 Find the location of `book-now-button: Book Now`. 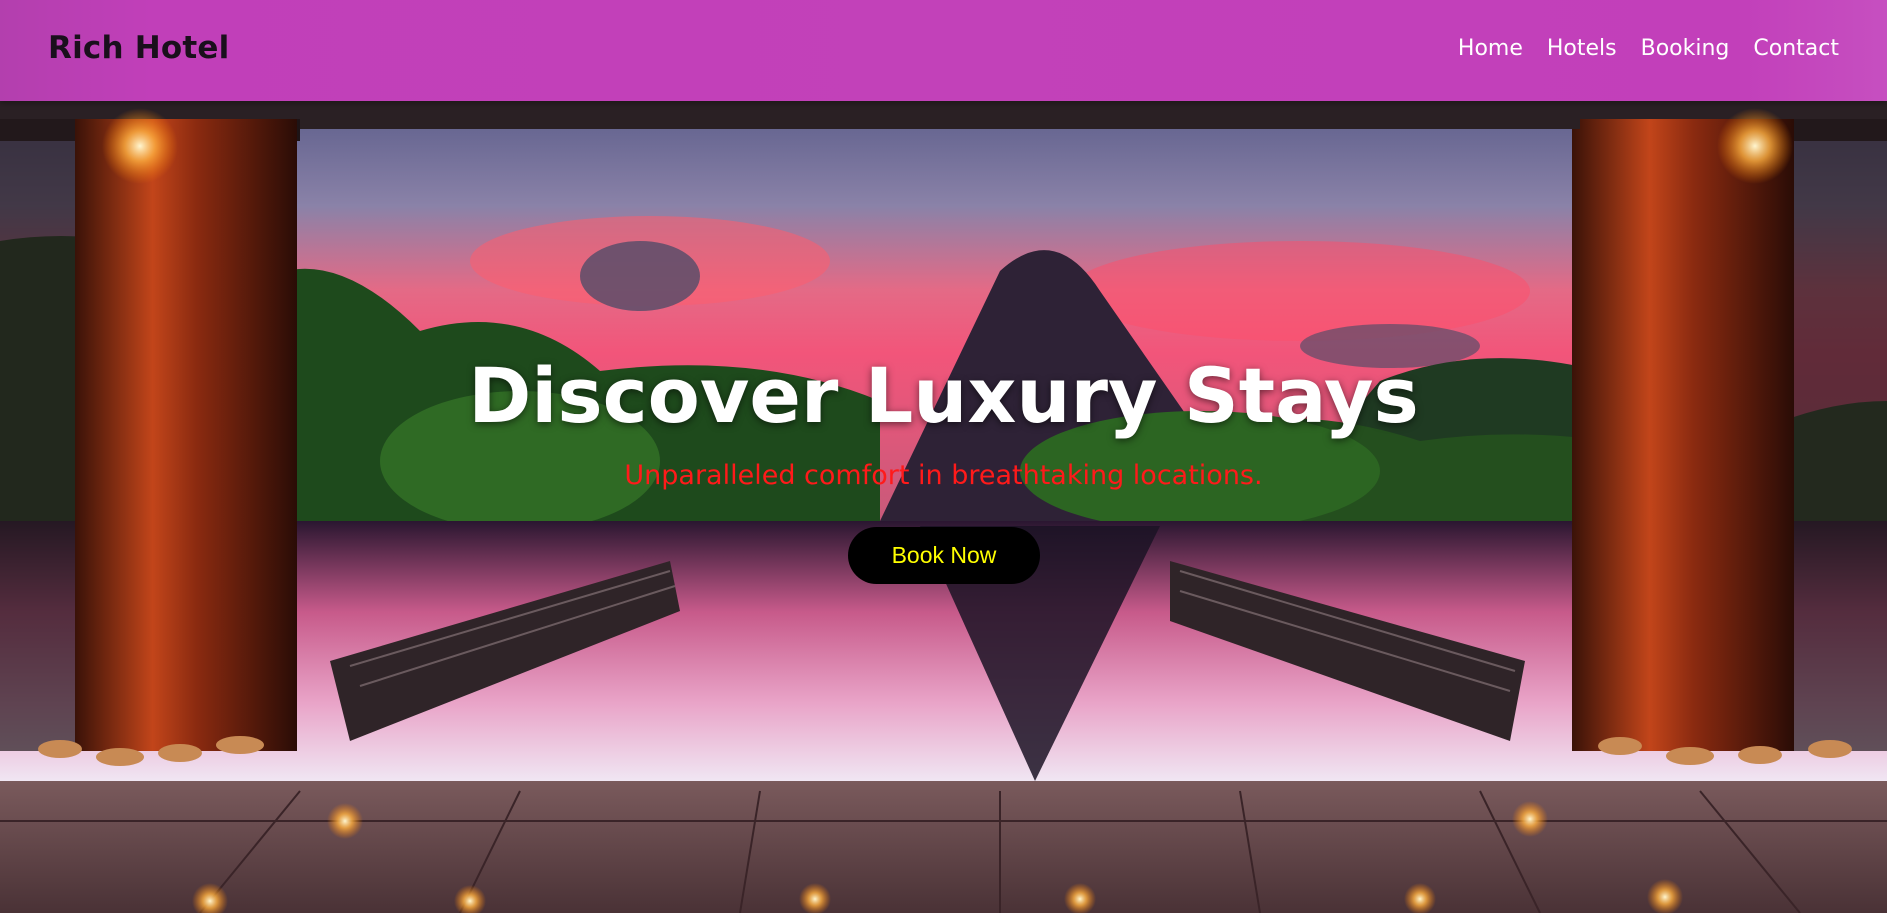

book-now-button: Book Now is located at coordinates (944, 555).